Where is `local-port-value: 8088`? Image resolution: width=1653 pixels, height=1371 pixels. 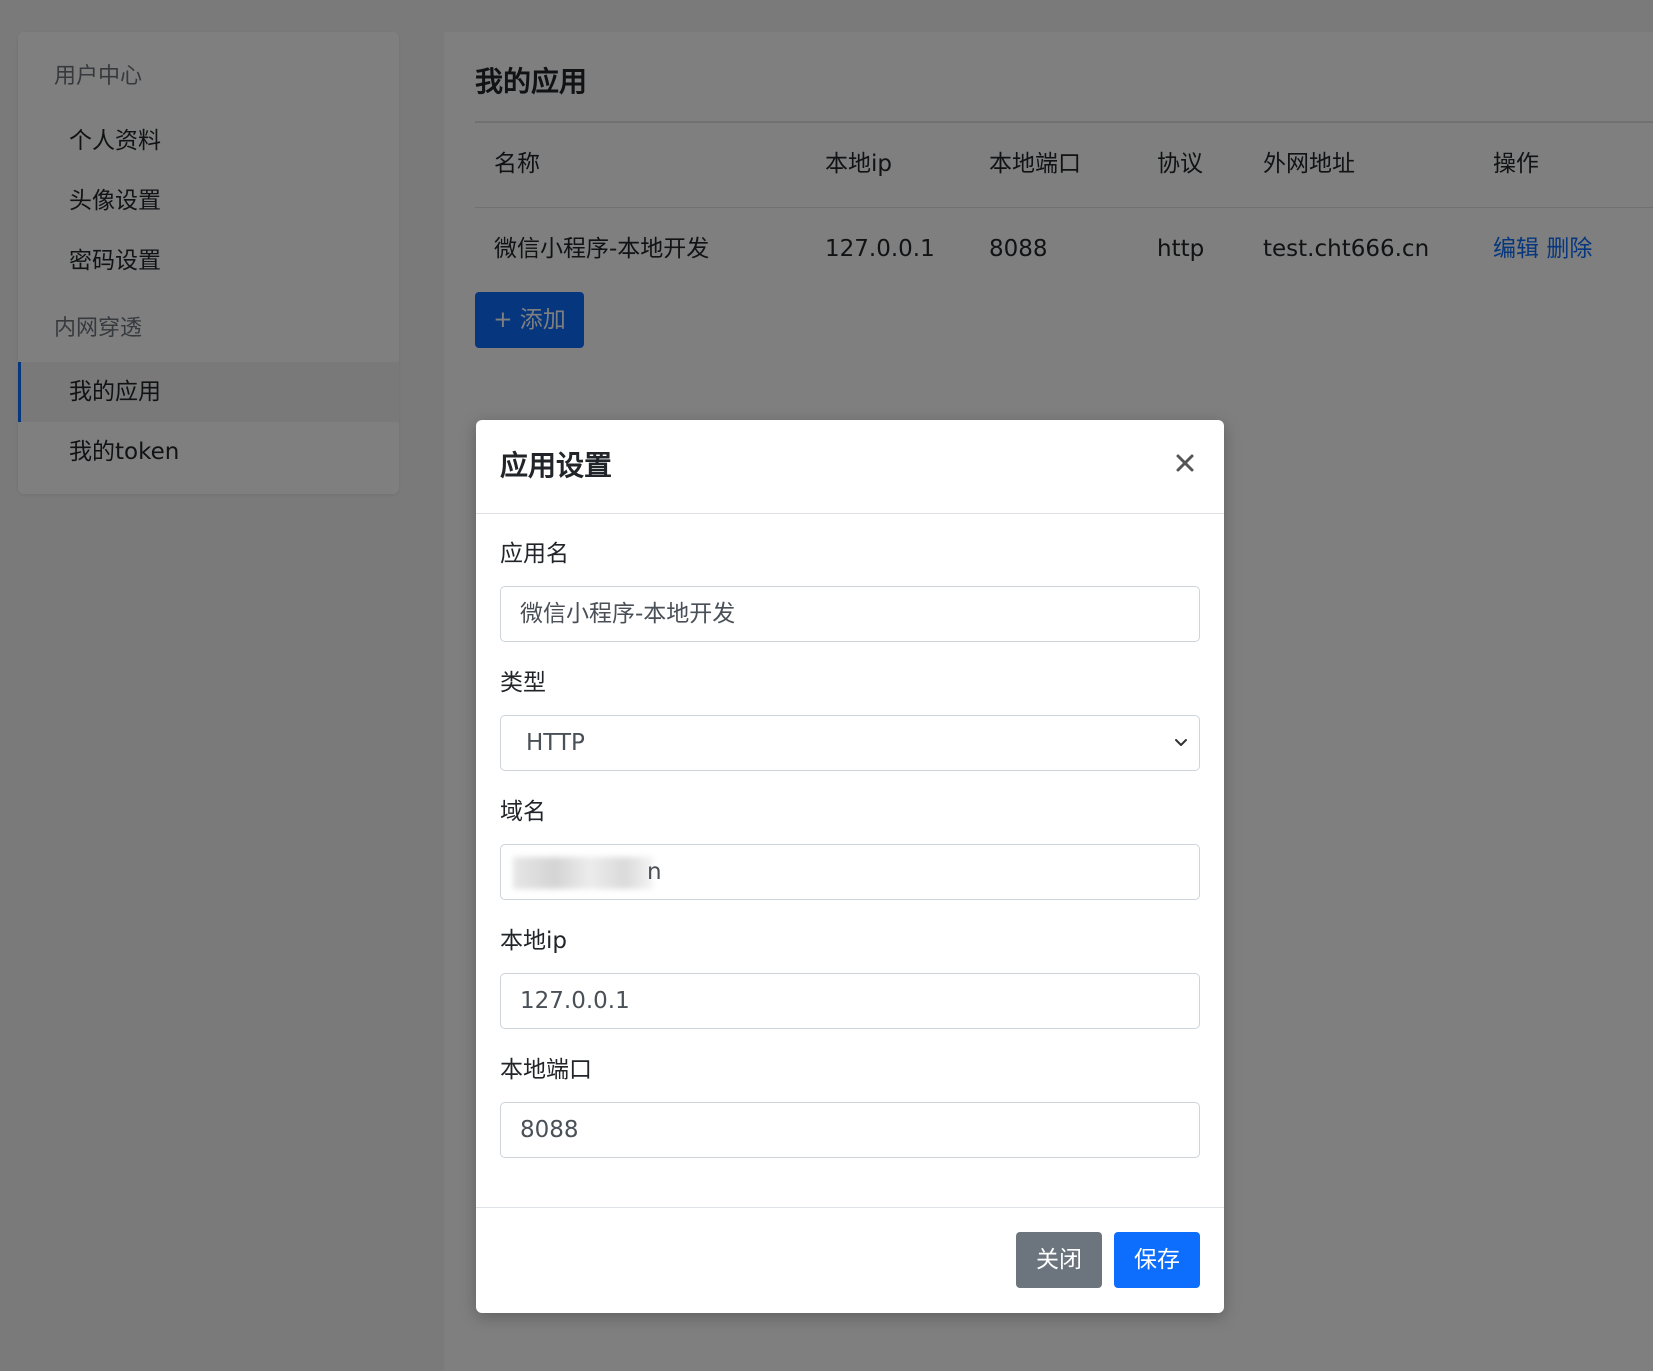 local-port-value: 8088 is located at coordinates (549, 1130).